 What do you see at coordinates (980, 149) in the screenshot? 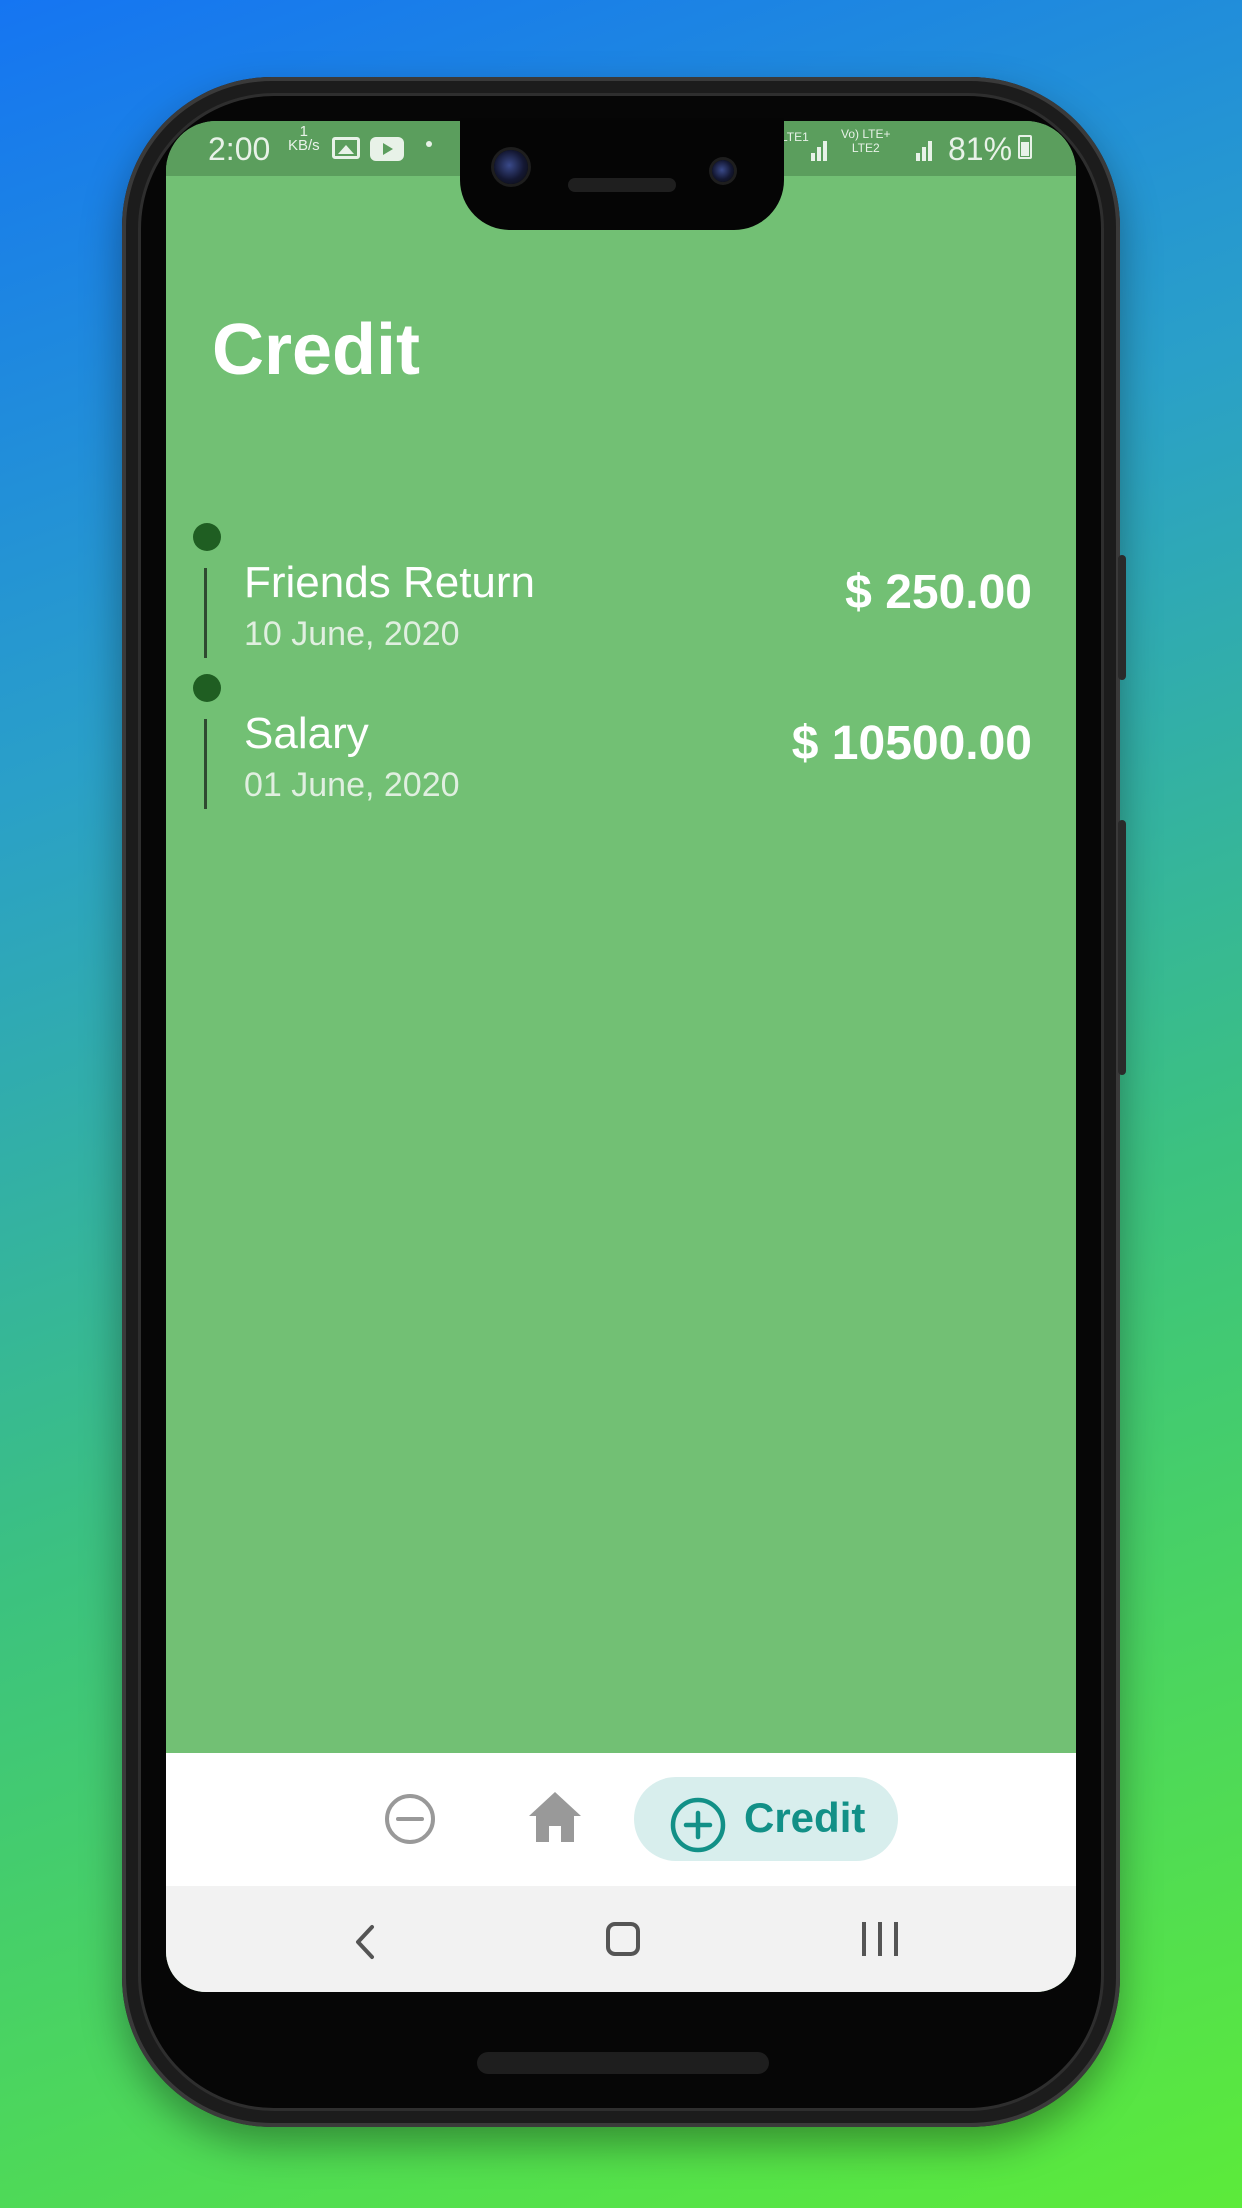
I see `battery-percent: 81%` at bounding box center [980, 149].